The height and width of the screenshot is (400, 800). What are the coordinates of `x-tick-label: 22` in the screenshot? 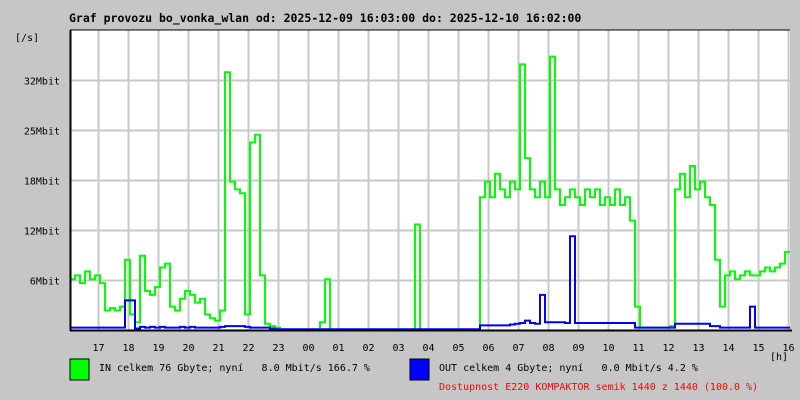 It's located at (248, 348).